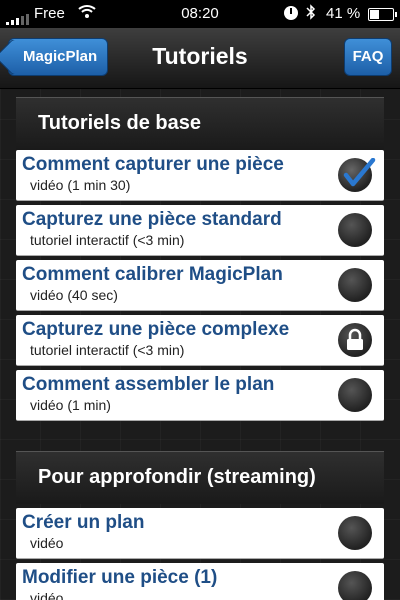 The image size is (400, 600). Describe the element at coordinates (152, 274) in the screenshot. I see `tutorial-title: Comment calibrer MagicPlan` at that location.